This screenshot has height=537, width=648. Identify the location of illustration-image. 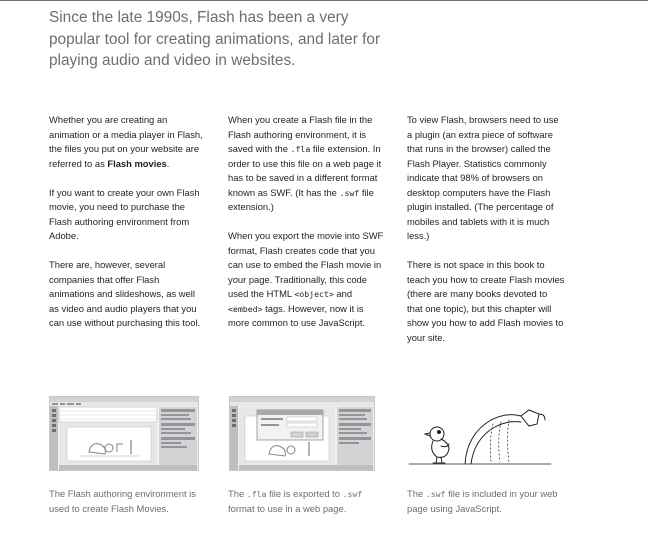
(480, 437).